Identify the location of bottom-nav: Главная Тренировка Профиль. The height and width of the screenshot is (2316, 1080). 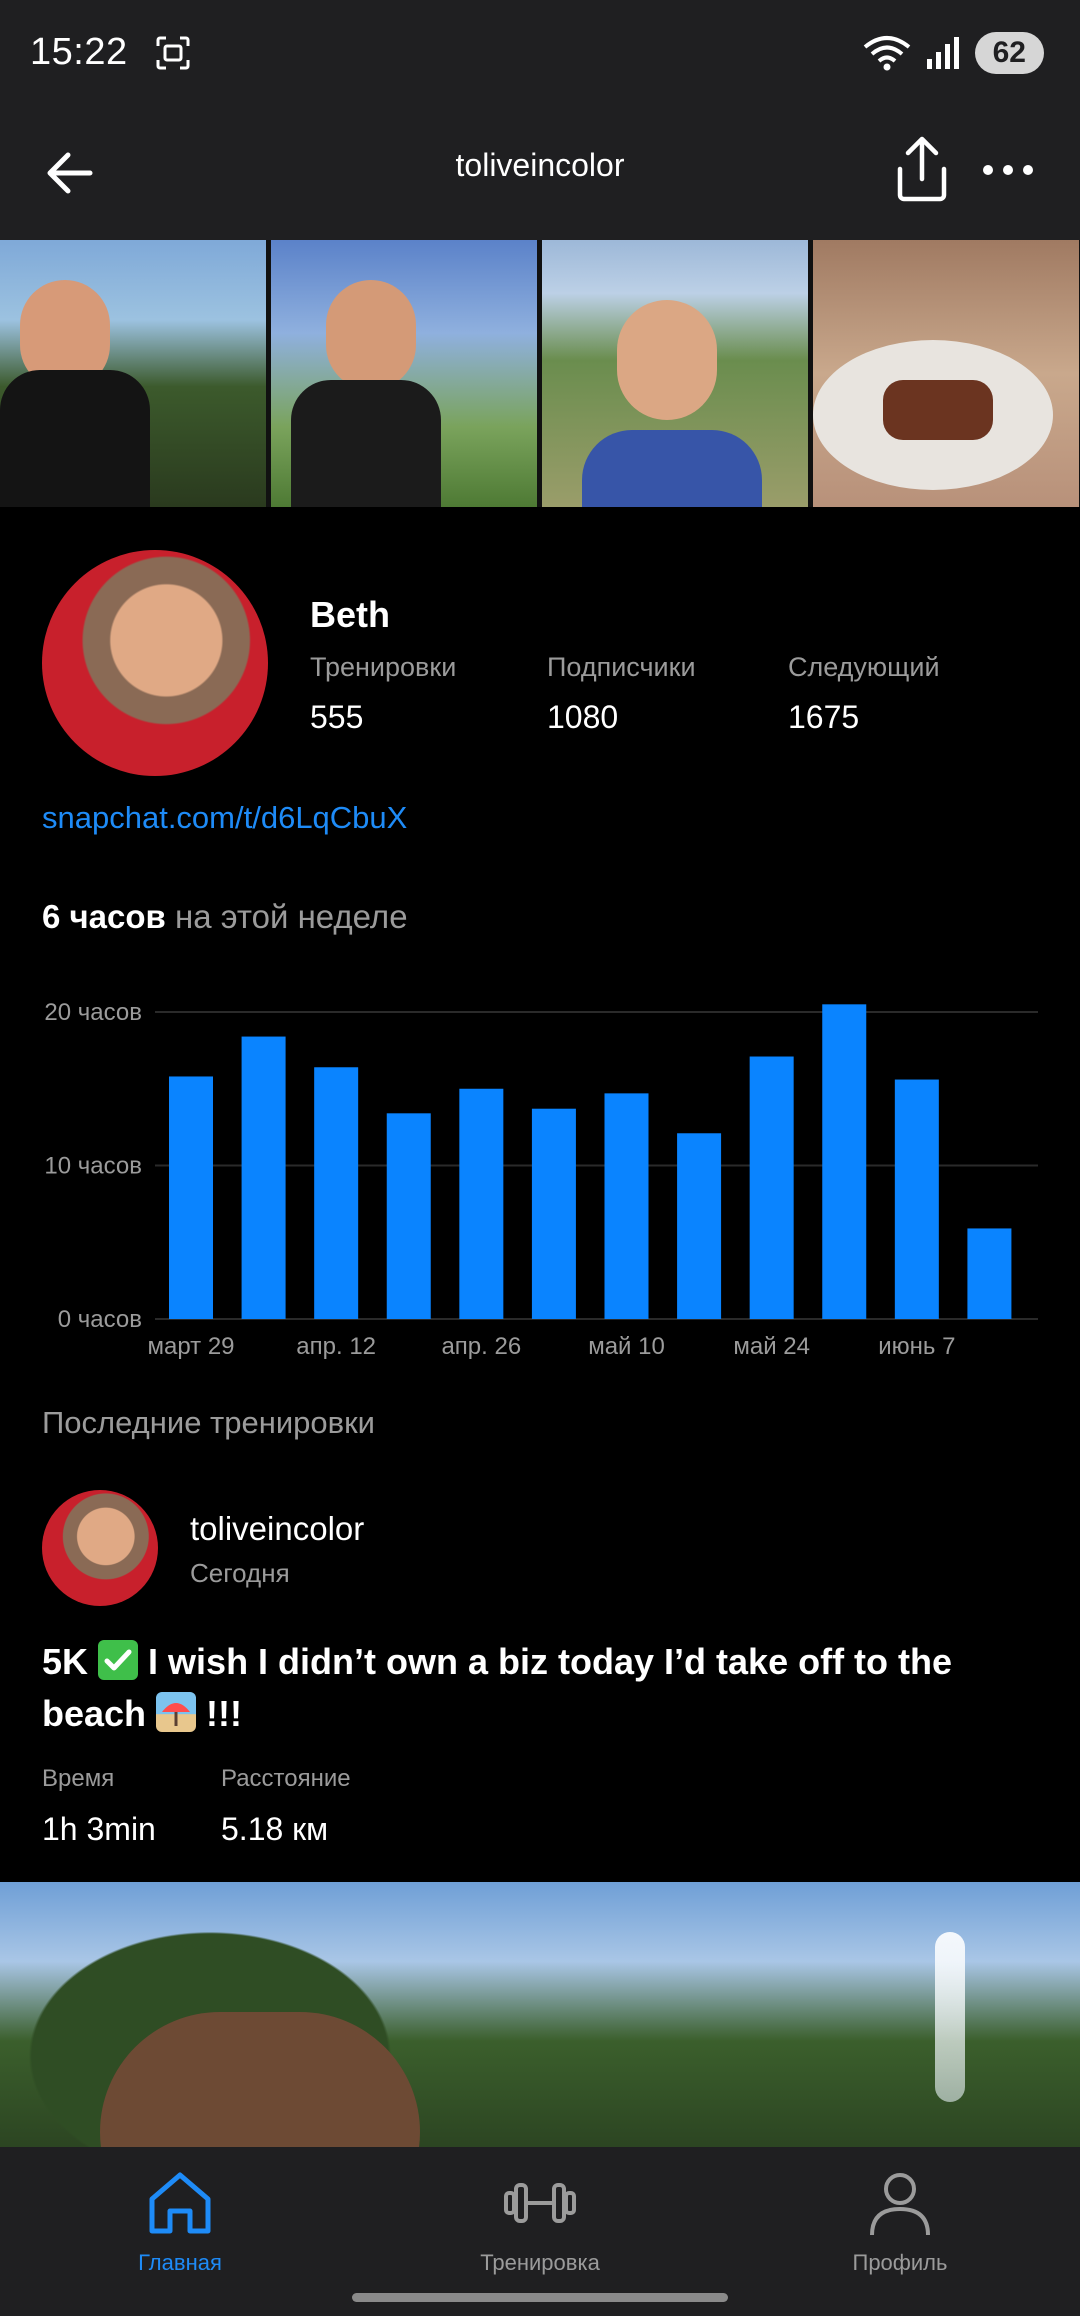
(540, 2231).